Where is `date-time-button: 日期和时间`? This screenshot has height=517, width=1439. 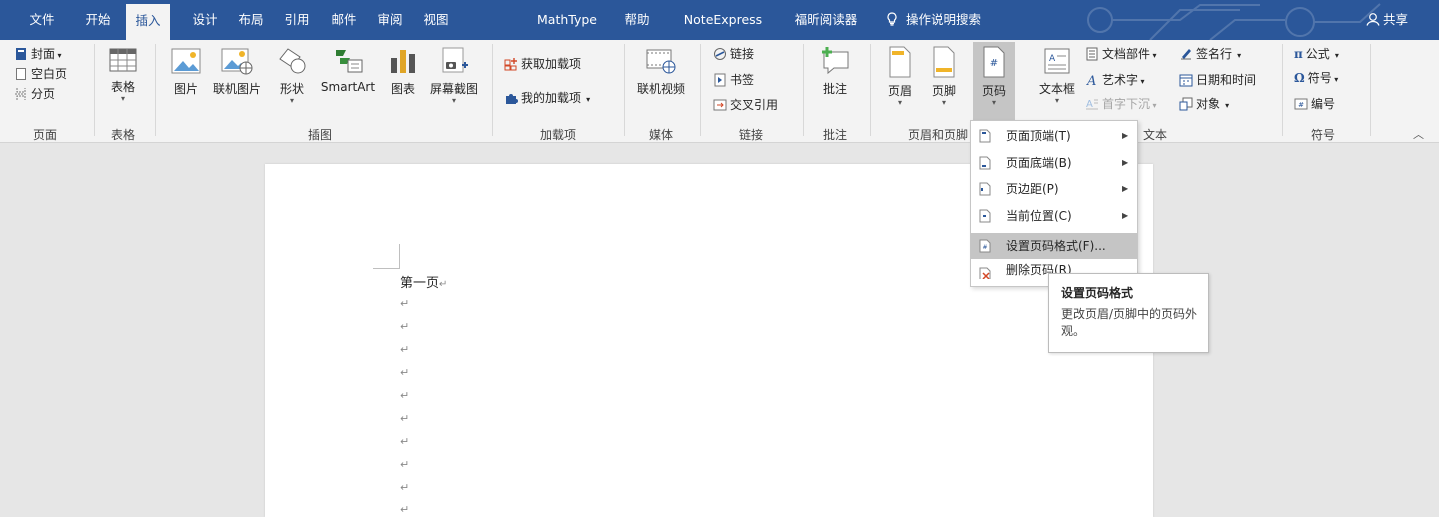 date-time-button: 日期和时间 is located at coordinates (1217, 80).